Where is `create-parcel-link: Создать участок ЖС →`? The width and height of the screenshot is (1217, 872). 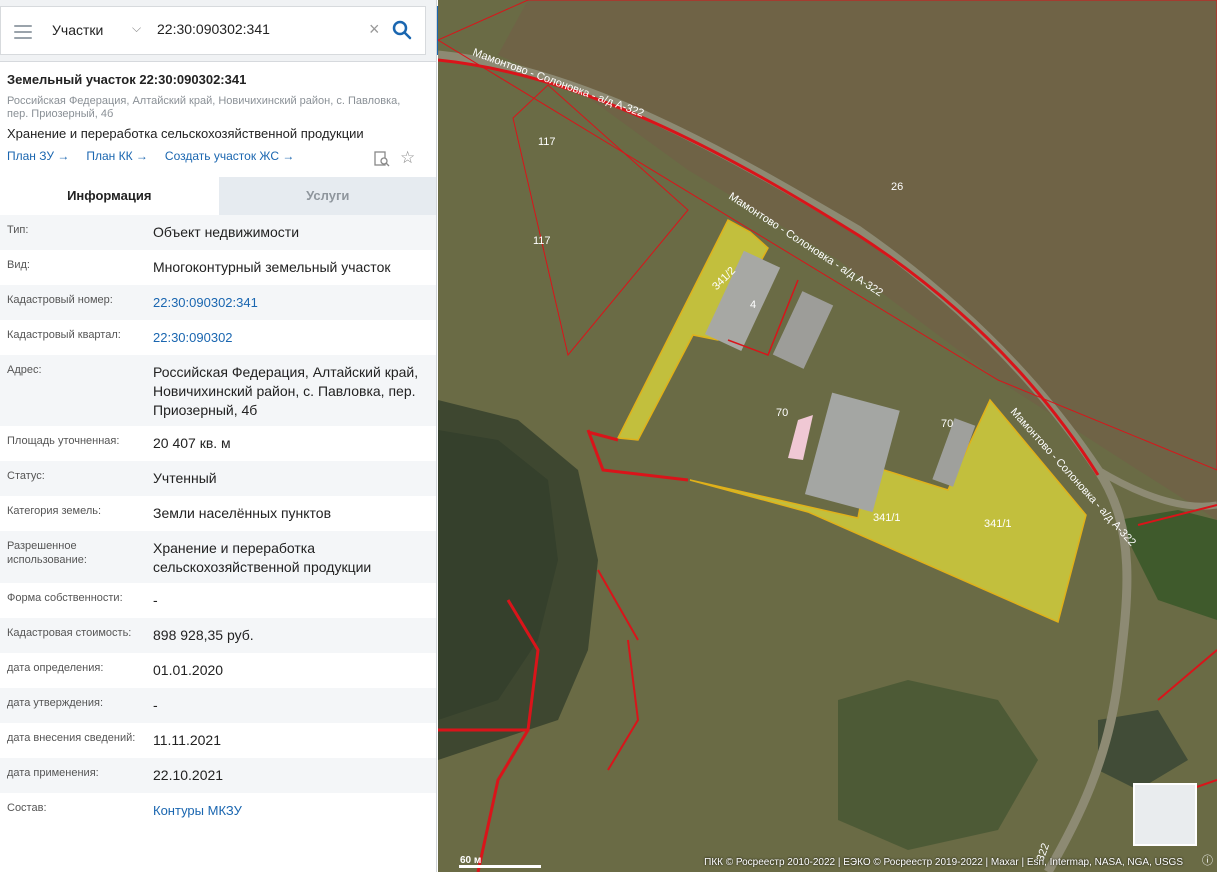 create-parcel-link: Создать участок ЖС → is located at coordinates (229, 156).